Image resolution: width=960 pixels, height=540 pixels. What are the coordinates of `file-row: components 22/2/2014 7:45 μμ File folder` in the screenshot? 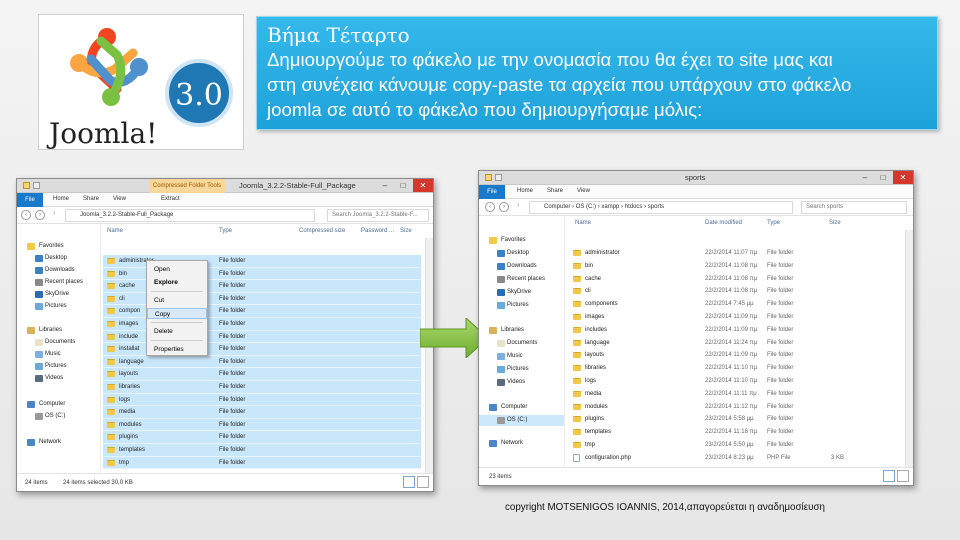 It's located at (734, 304).